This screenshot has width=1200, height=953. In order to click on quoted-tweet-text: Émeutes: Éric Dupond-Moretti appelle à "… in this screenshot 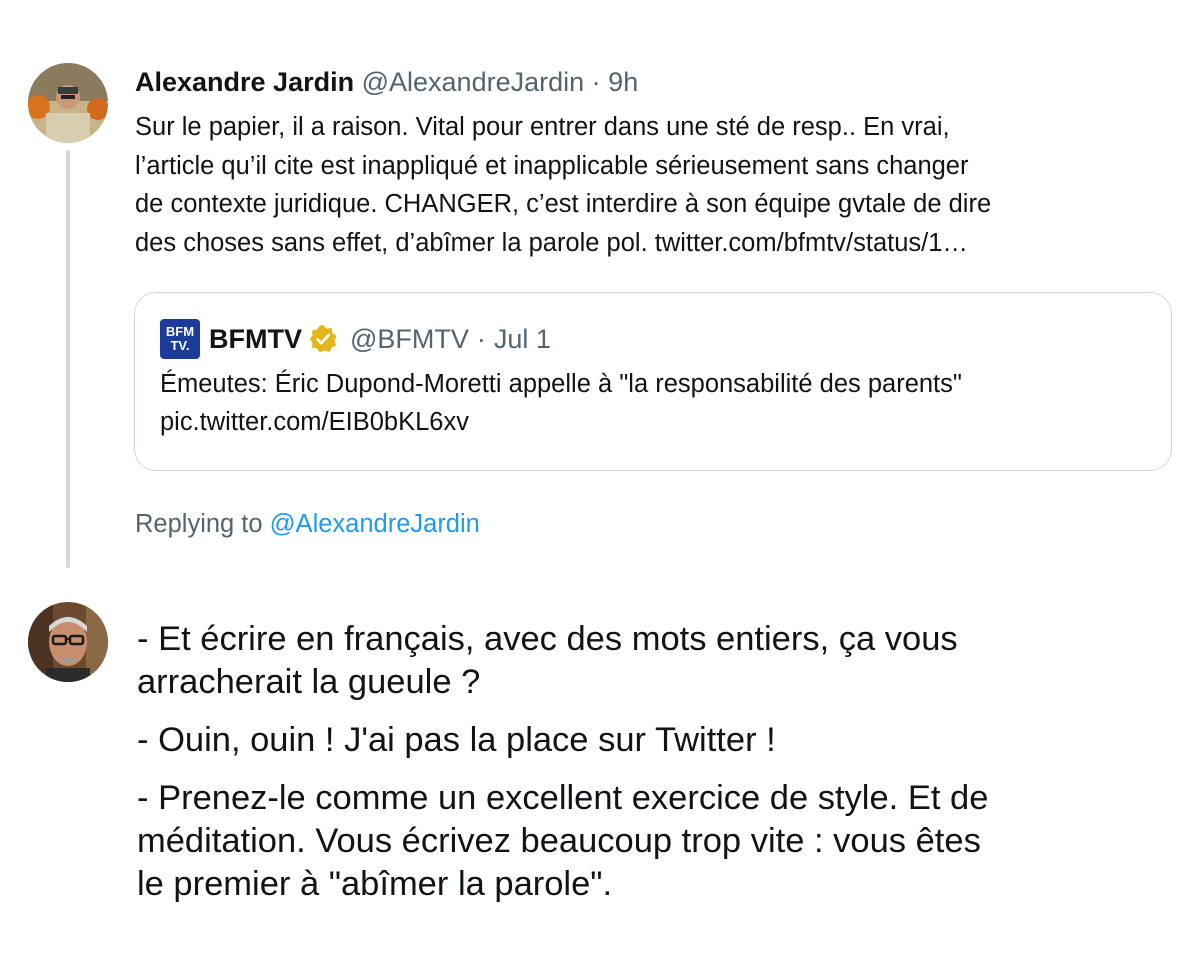, I will do `click(561, 403)`.